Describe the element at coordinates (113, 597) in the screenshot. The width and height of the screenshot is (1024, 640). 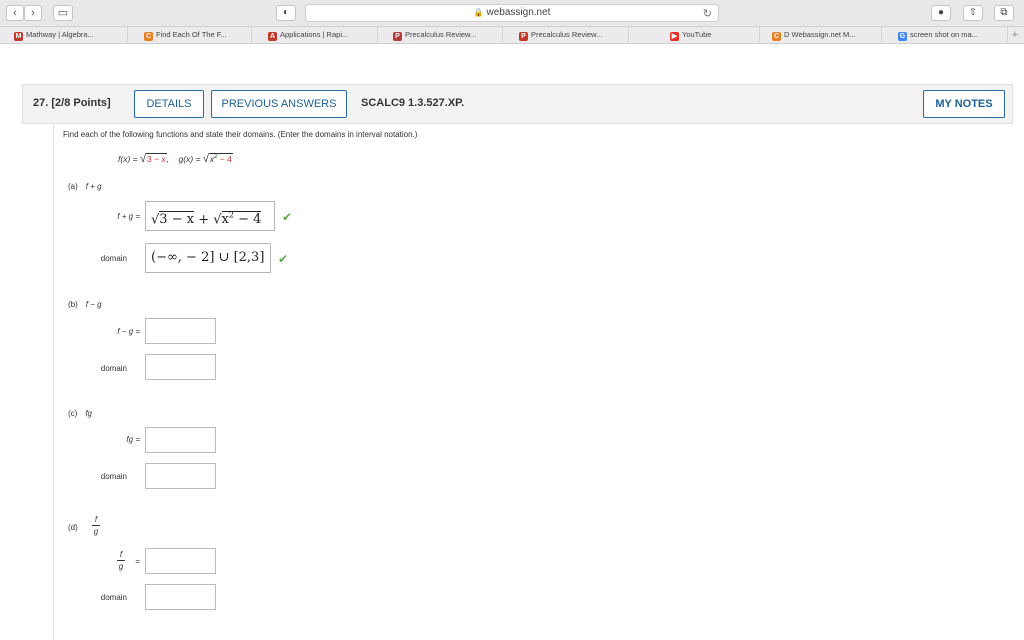
I see `part-d-domain-label: domain` at that location.